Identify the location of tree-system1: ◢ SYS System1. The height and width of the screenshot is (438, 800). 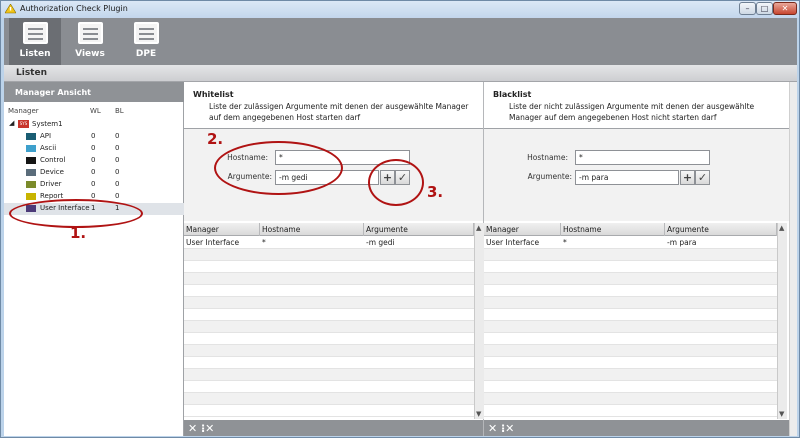
(94, 125).